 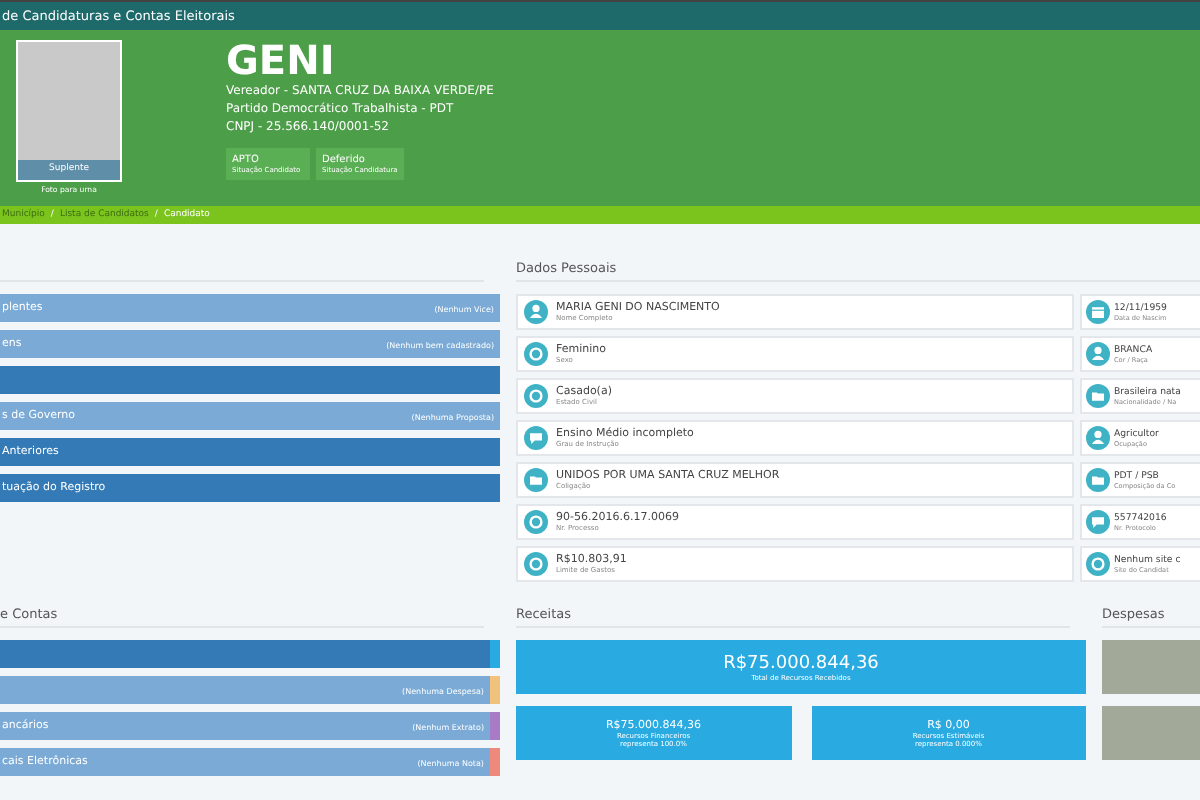 I want to click on calendar-icon, so click(x=1098, y=312).